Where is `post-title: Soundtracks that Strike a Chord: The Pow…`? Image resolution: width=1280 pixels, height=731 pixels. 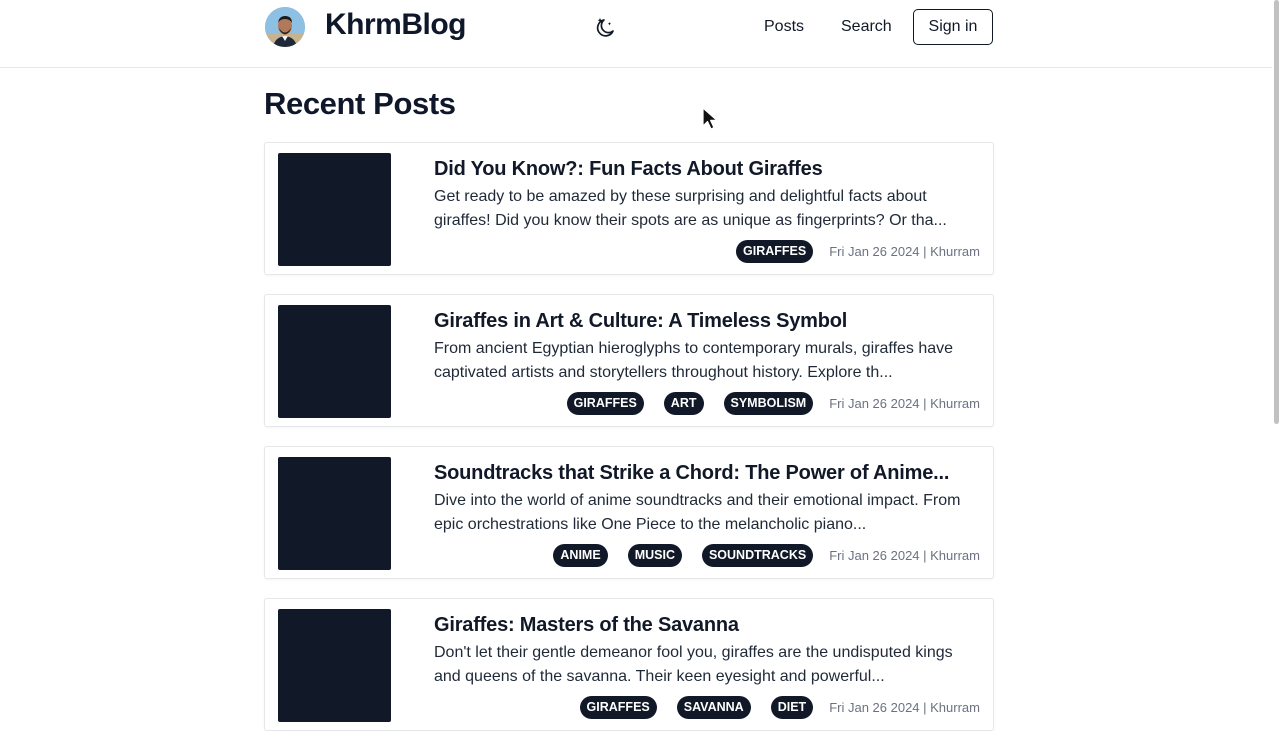 post-title: Soundtracks that Strike a Chord: The Pow… is located at coordinates (706, 473).